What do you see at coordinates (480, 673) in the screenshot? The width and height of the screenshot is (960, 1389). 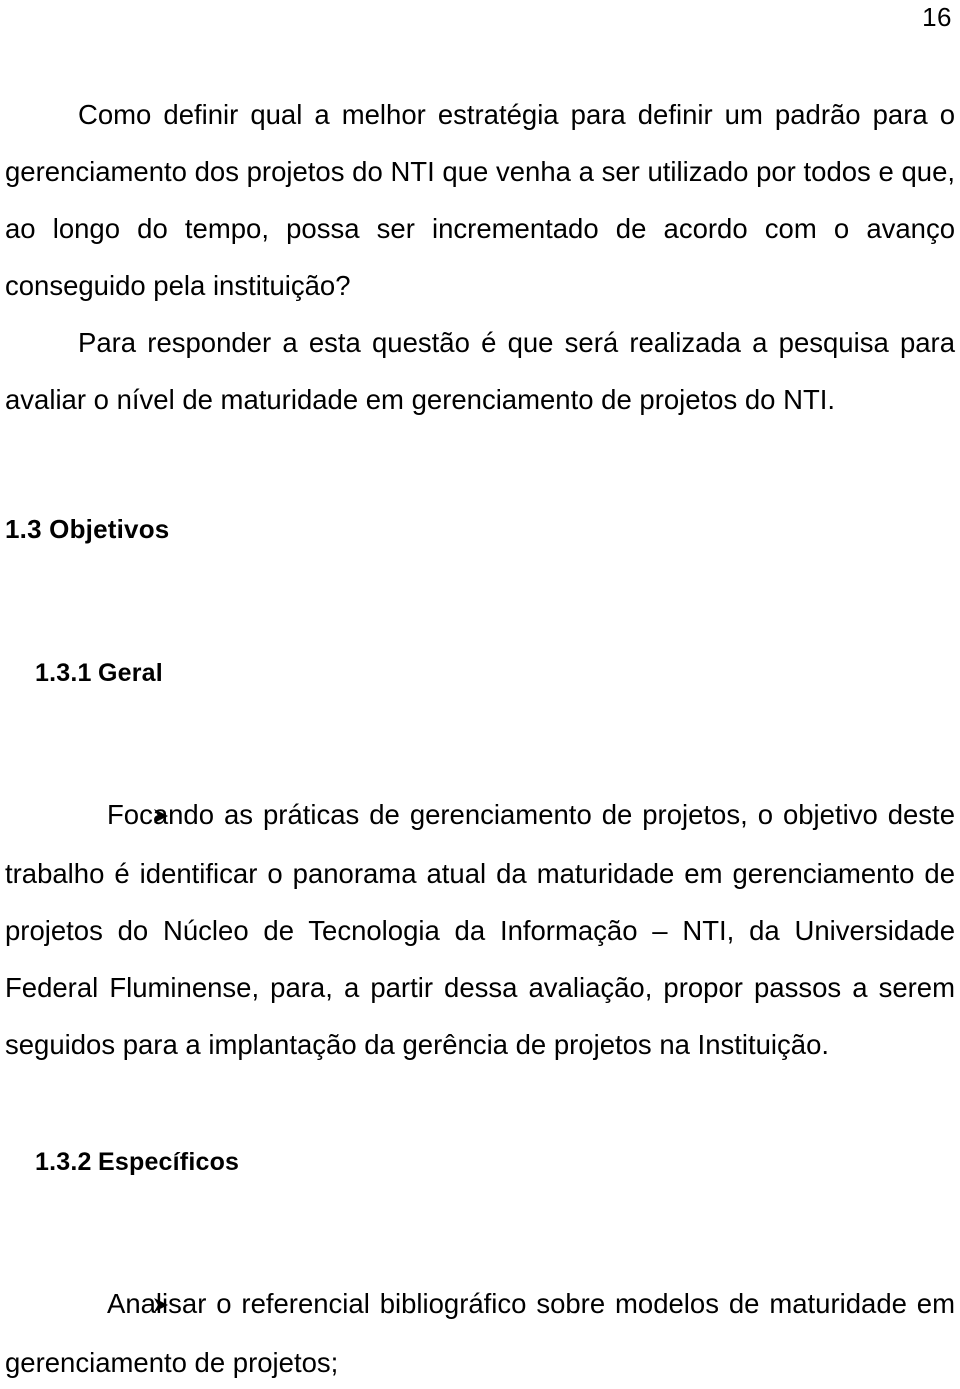 I see `section-heading-geral: 1.3.1 Geral` at bounding box center [480, 673].